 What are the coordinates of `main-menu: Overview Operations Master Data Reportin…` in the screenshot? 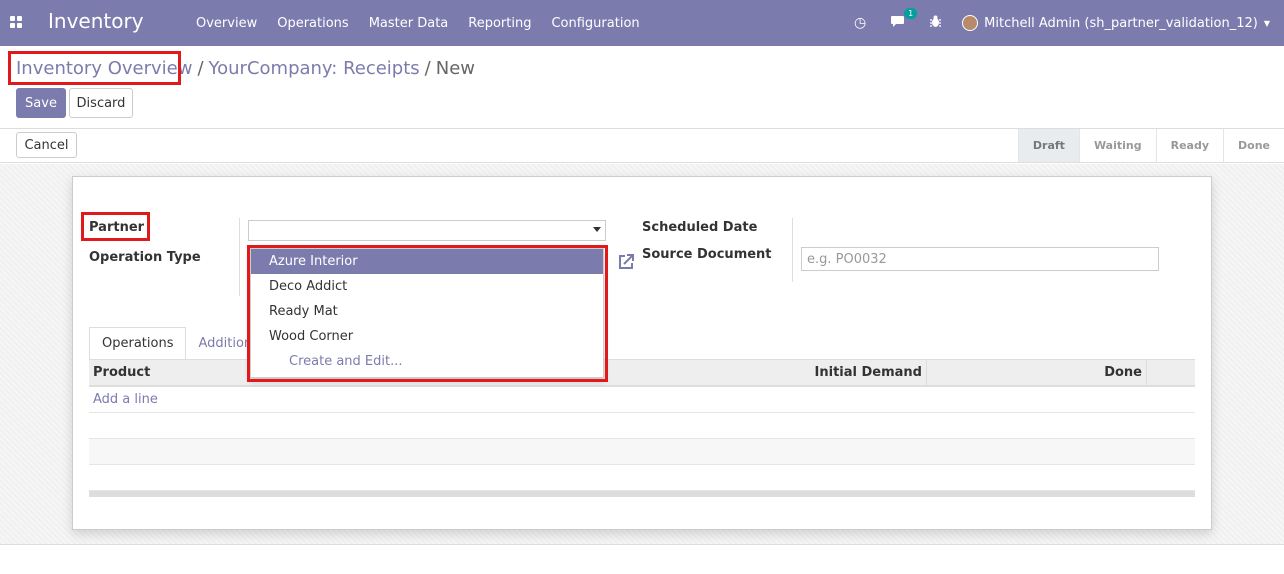 It's located at (418, 23).